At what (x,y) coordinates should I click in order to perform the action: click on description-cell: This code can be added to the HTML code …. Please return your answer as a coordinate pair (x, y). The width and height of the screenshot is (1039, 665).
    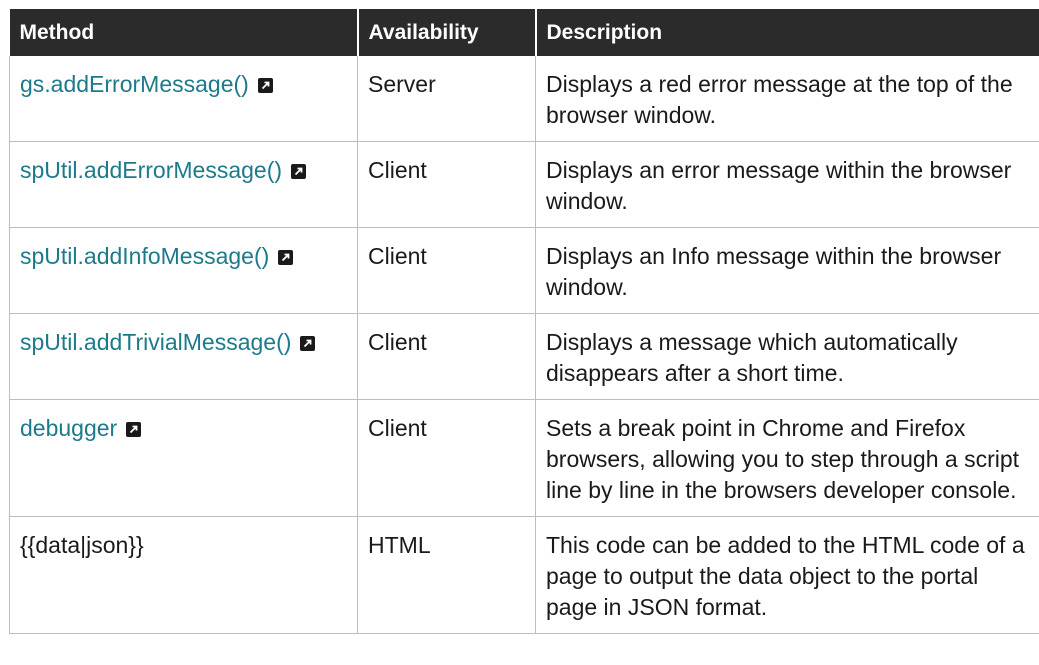
    Looking at the image, I should click on (787, 575).